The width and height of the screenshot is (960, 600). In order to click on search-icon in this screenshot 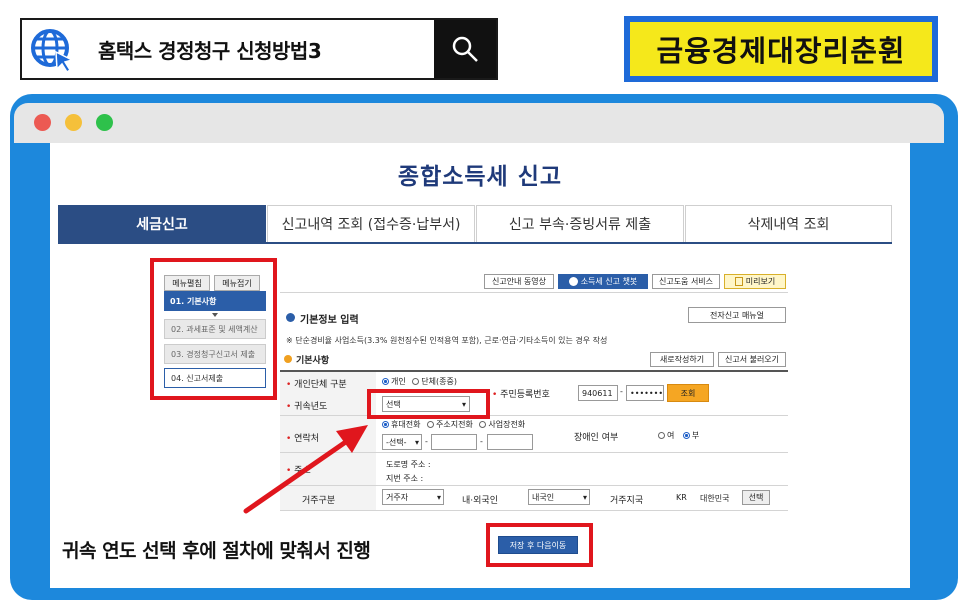, I will do `click(465, 49)`.